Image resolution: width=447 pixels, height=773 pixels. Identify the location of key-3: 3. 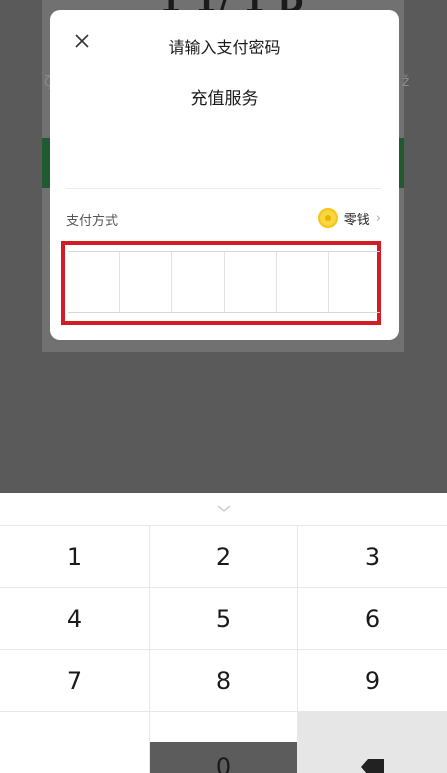
(372, 556).